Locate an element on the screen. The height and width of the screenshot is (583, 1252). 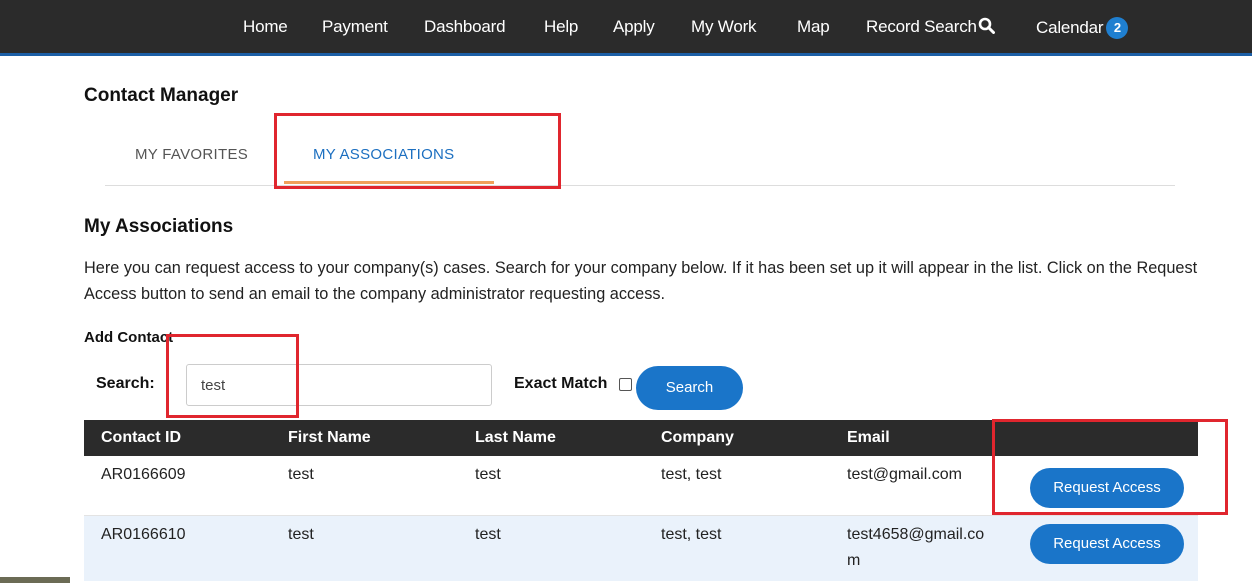
search-icon is located at coordinates (986, 25).